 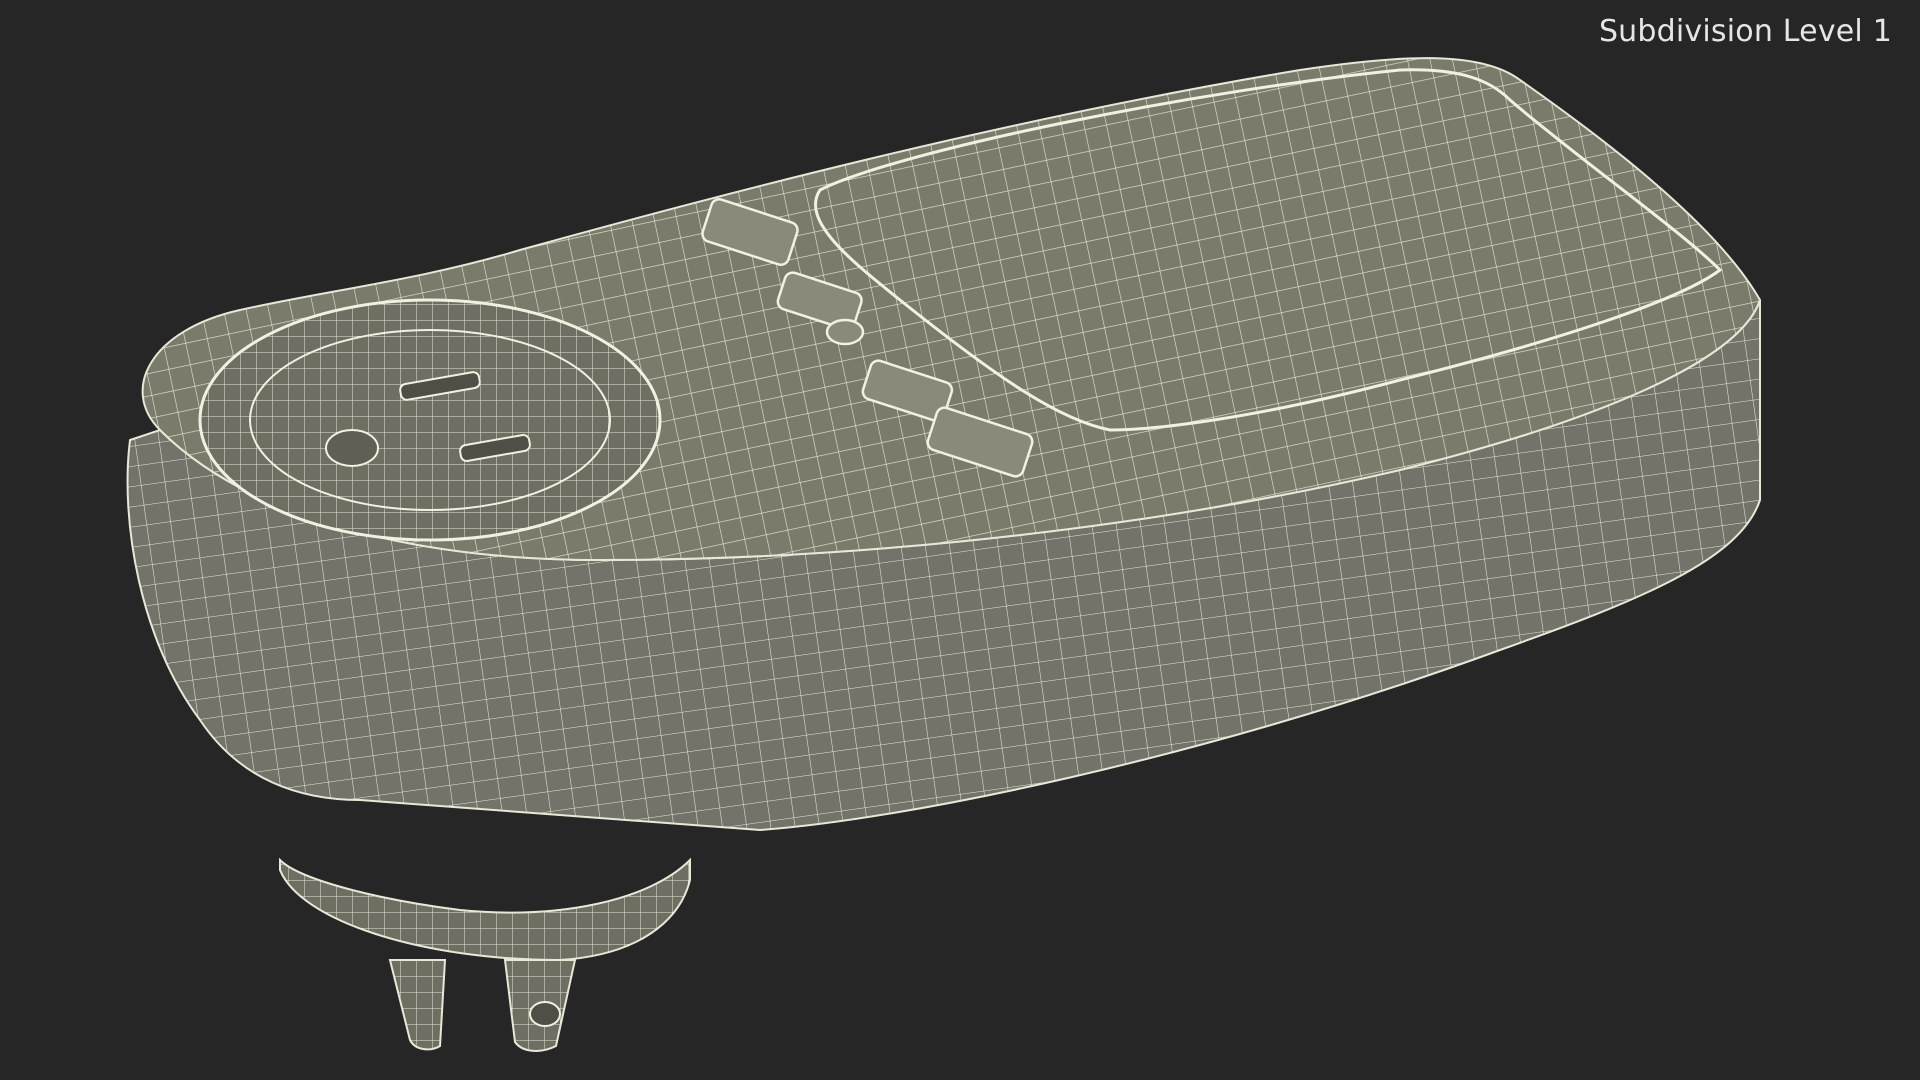 I want to click on plug-prong-left, so click(x=417, y=1005).